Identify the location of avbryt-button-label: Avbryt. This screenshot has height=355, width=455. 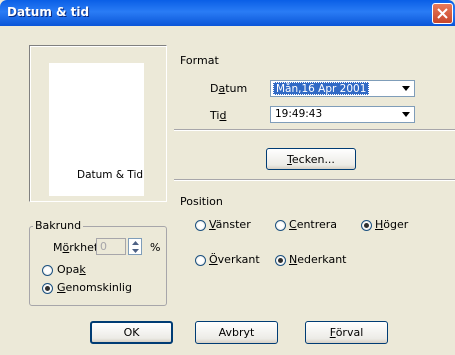
(236, 332).